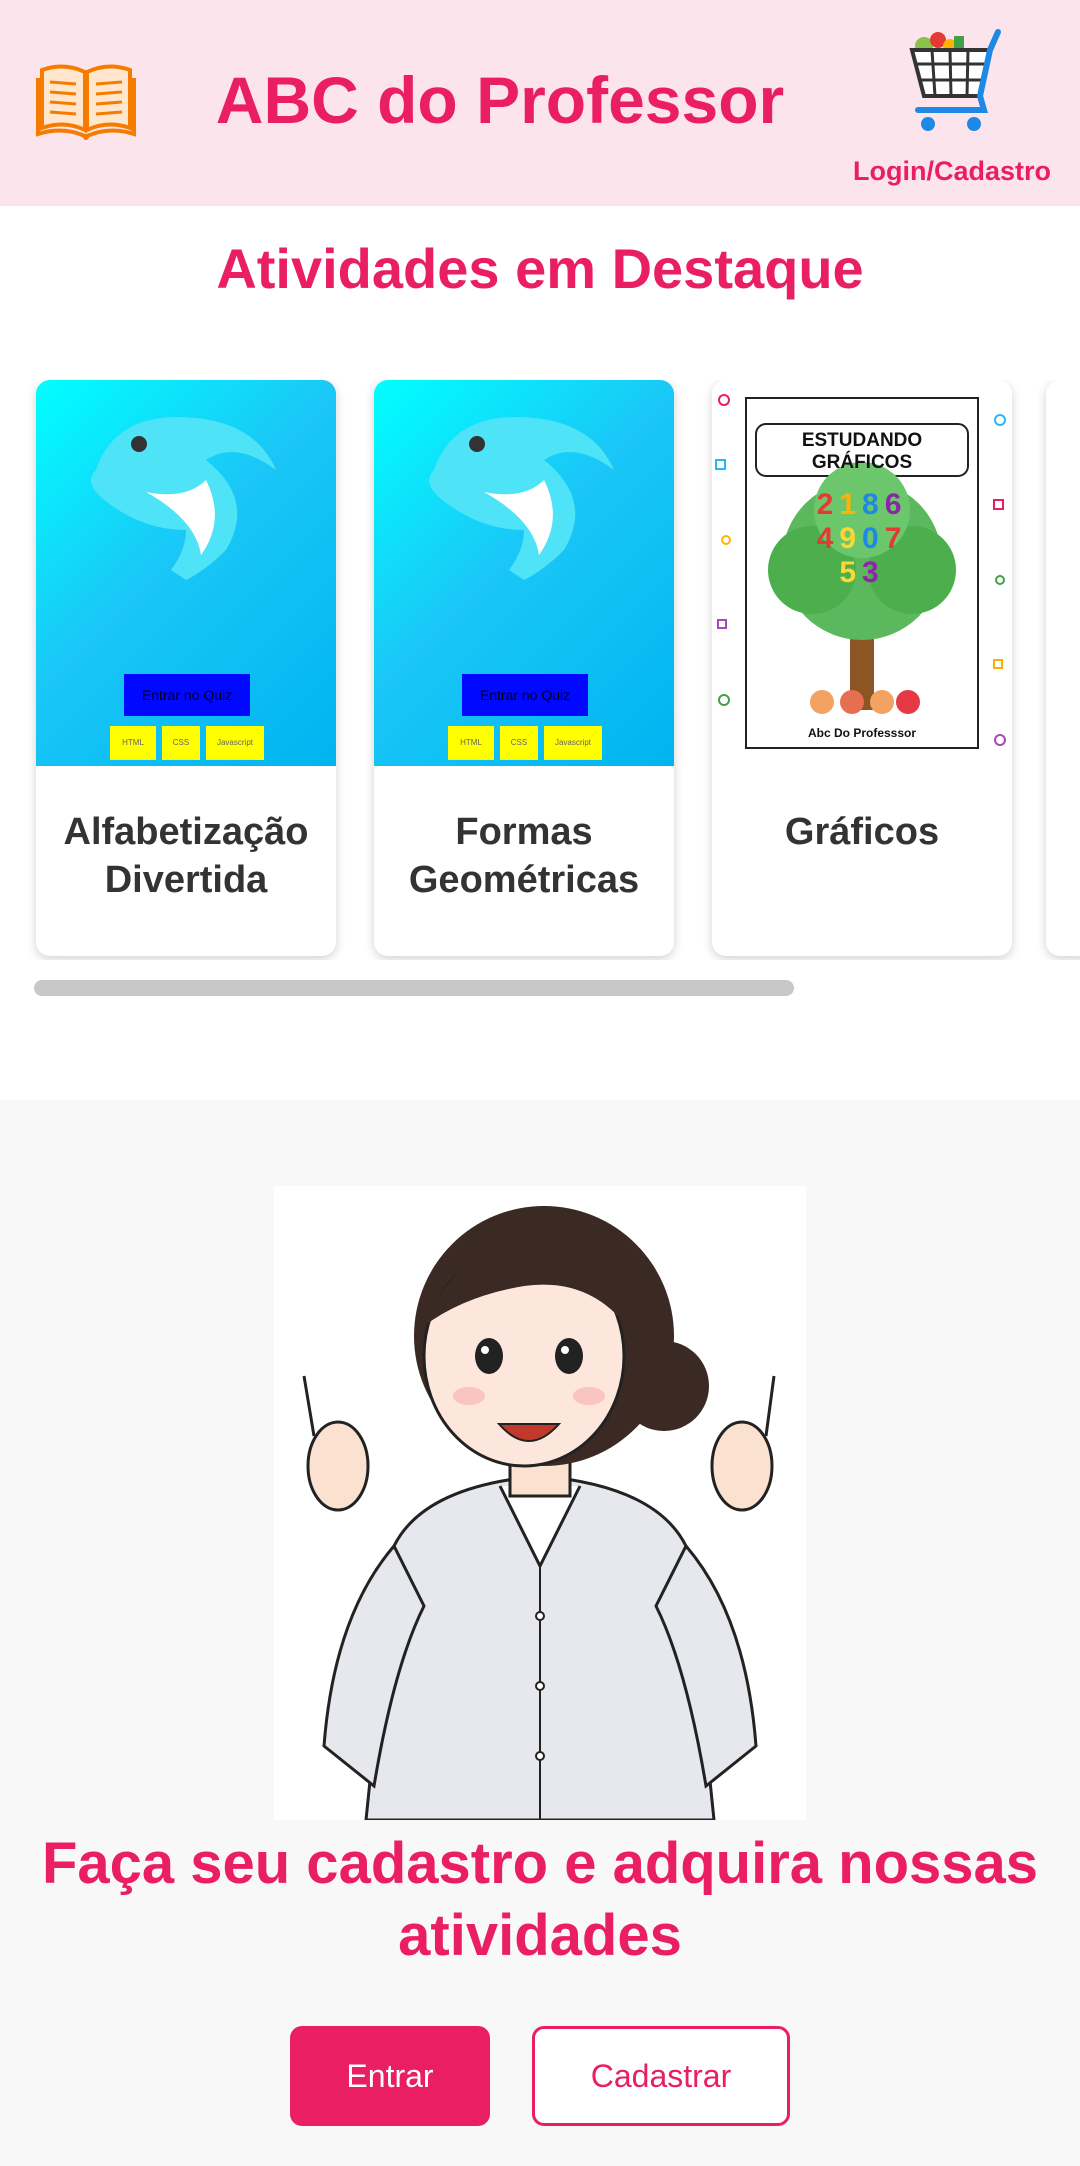 The image size is (1080, 2166). Describe the element at coordinates (414, 988) in the screenshot. I see `carousel-scrollbar` at that location.